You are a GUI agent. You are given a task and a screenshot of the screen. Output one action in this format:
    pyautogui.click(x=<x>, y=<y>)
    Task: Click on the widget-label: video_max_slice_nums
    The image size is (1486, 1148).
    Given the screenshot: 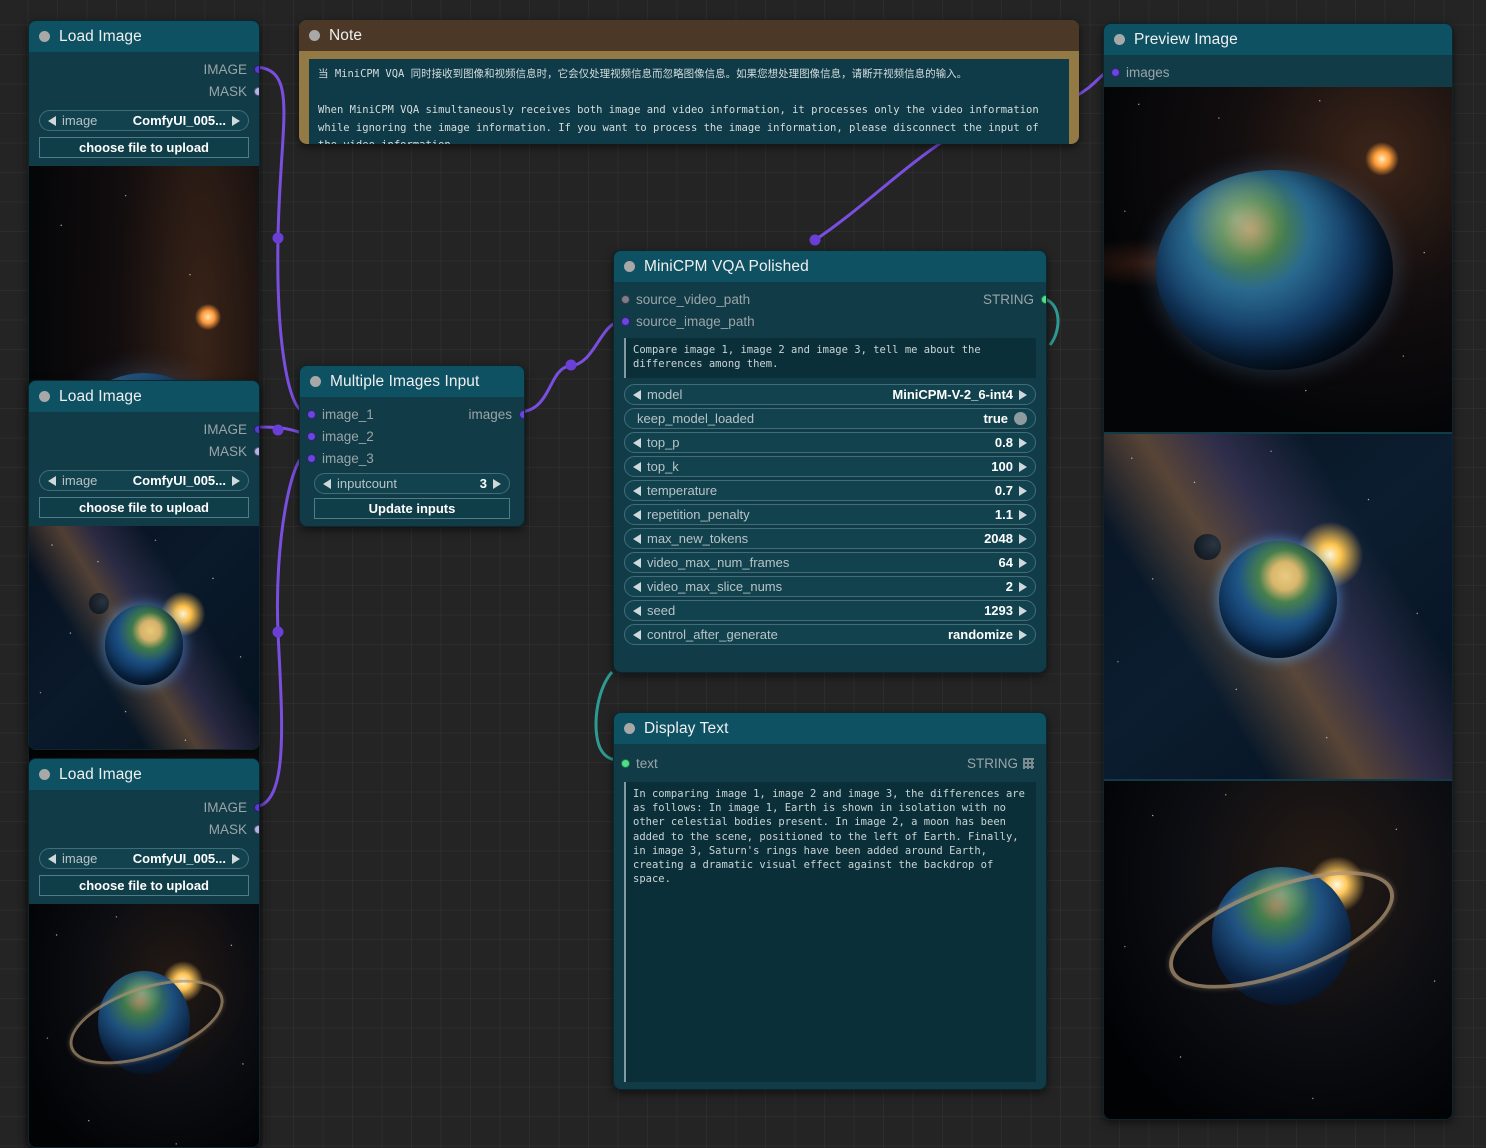 What is the action you would take?
    pyautogui.click(x=715, y=586)
    